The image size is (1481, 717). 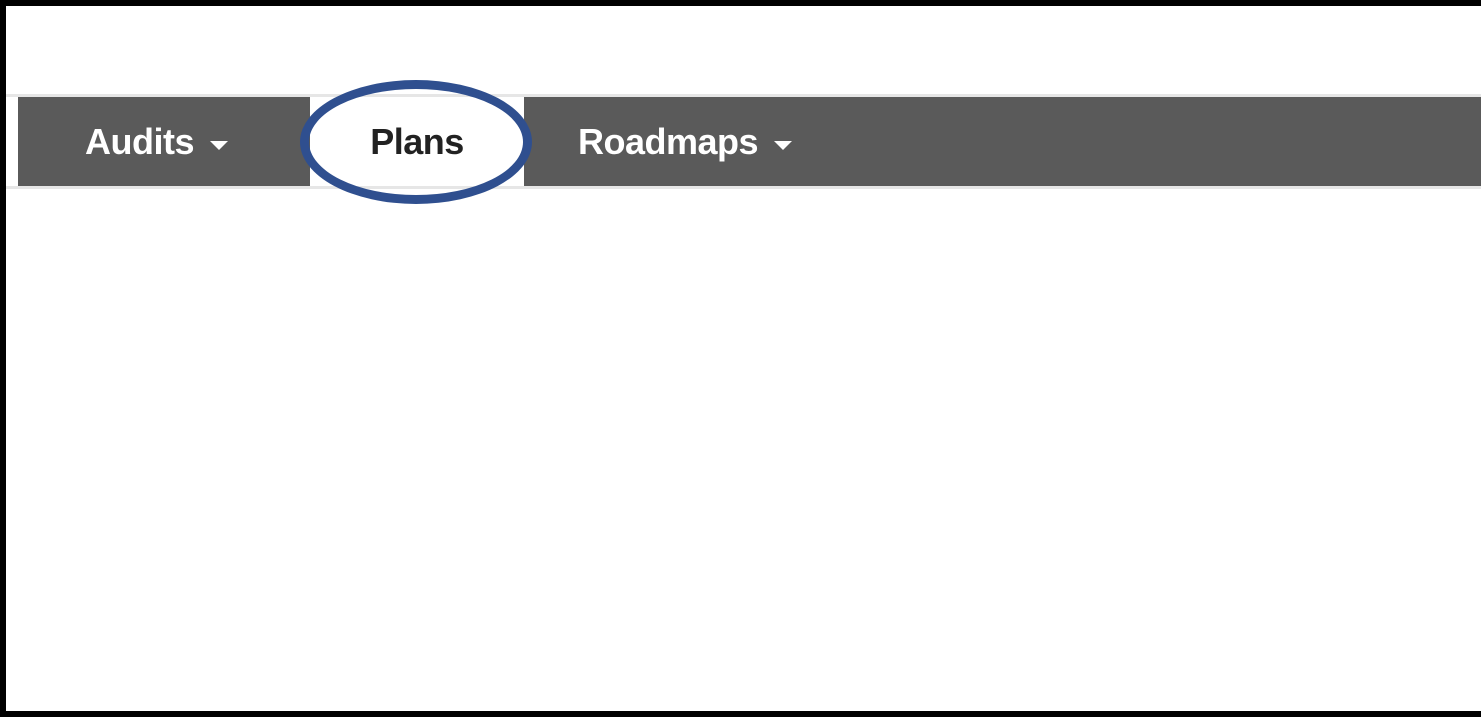 What do you see at coordinates (140, 141) in the screenshot?
I see `nav-item-audits-label: Audits` at bounding box center [140, 141].